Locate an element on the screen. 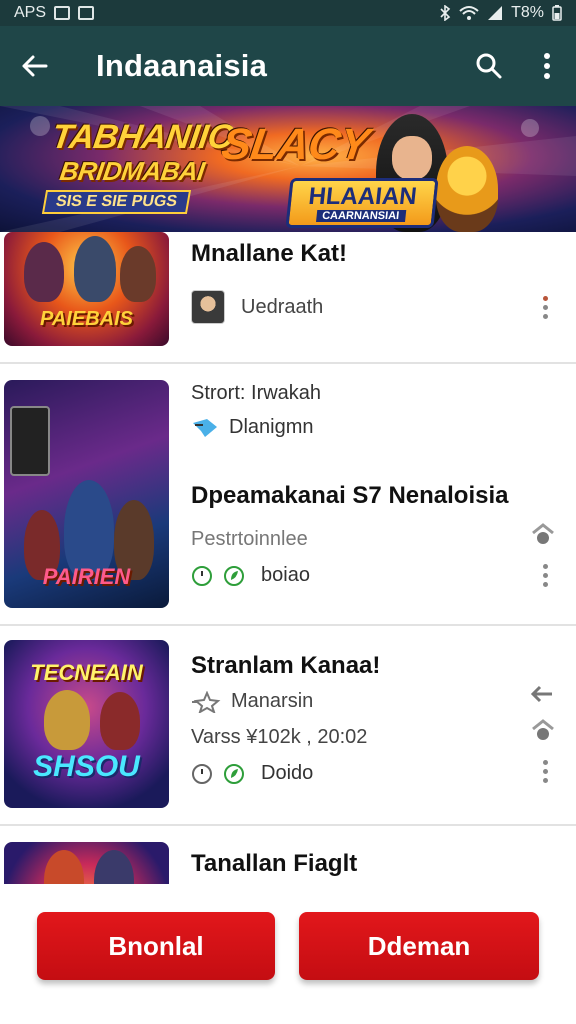  game-tag: Dlanigmn is located at coordinates (252, 427).